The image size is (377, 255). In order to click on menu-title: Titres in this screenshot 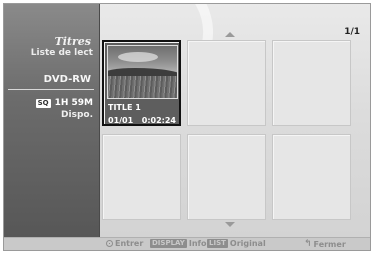, I will do `click(72, 41)`.